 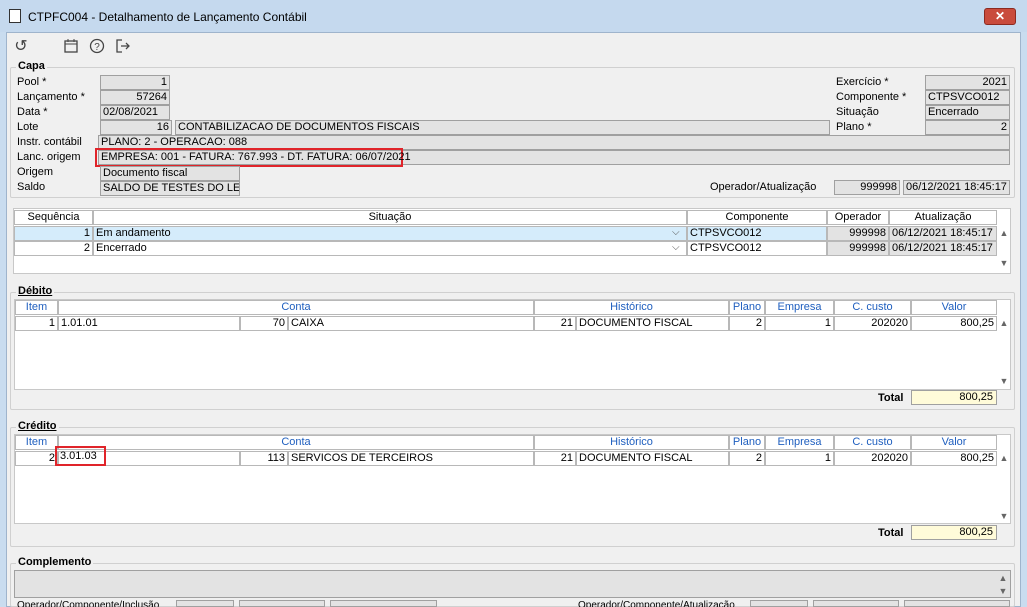 I want to click on cred-header-plano: Plano, so click(x=747, y=442).